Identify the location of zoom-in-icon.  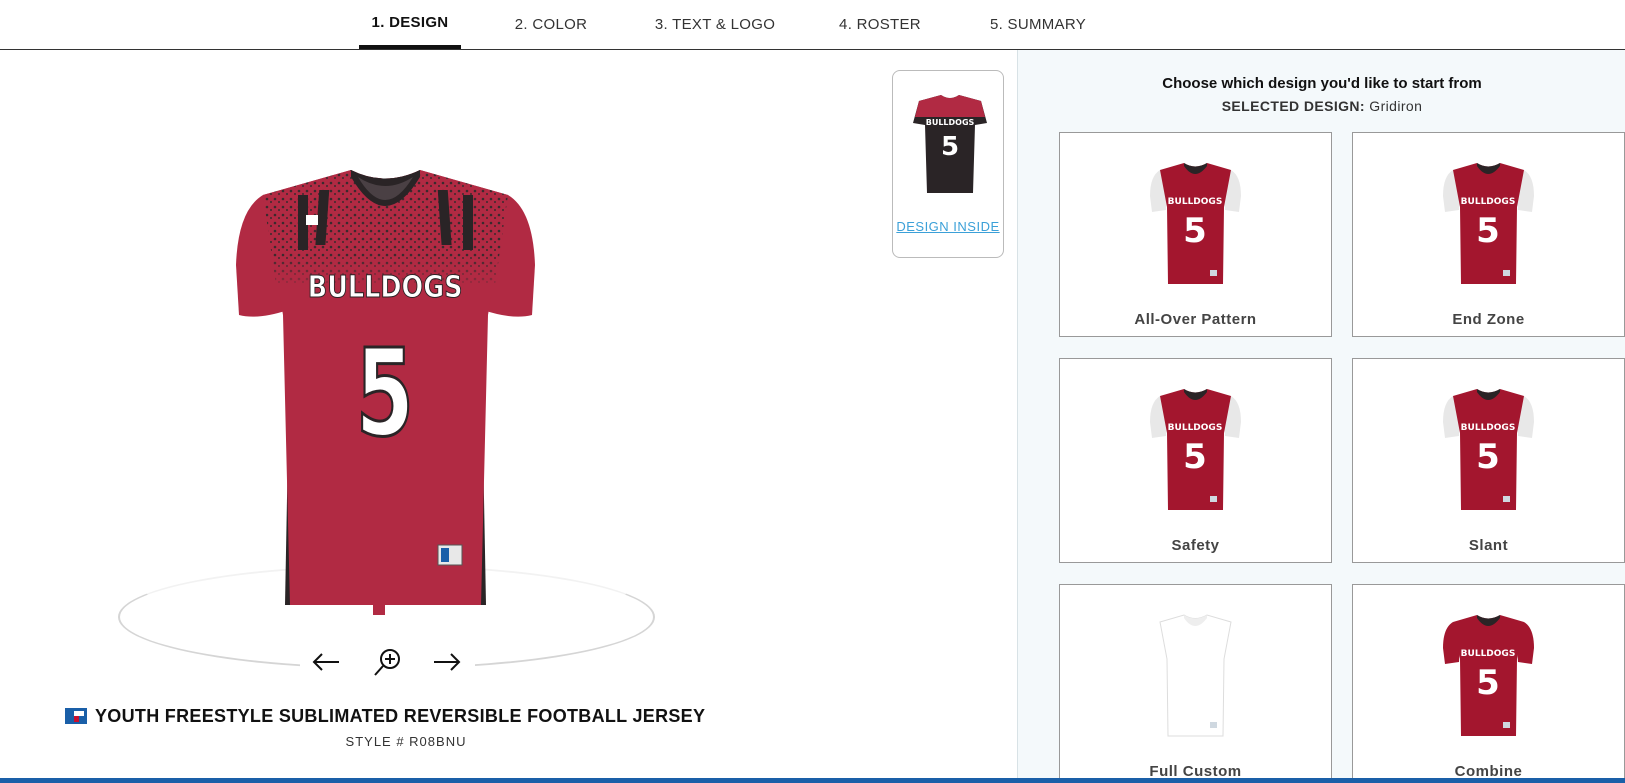
(387, 662).